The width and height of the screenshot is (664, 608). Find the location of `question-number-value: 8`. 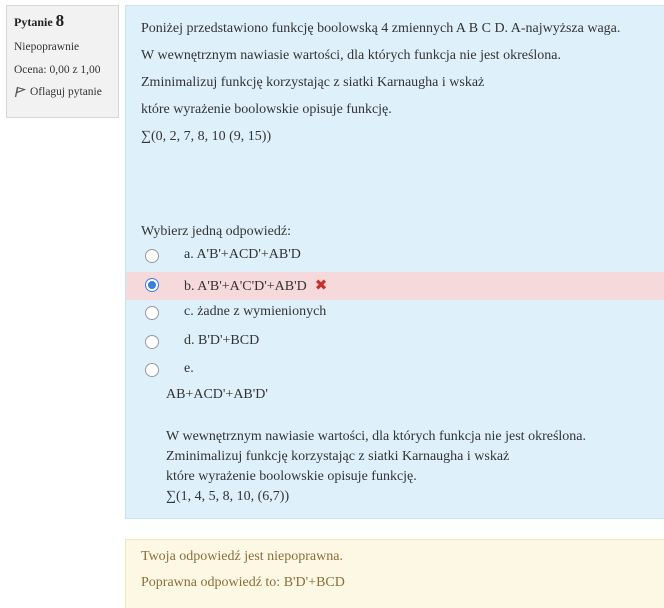

question-number-value: 8 is located at coordinates (60, 20).